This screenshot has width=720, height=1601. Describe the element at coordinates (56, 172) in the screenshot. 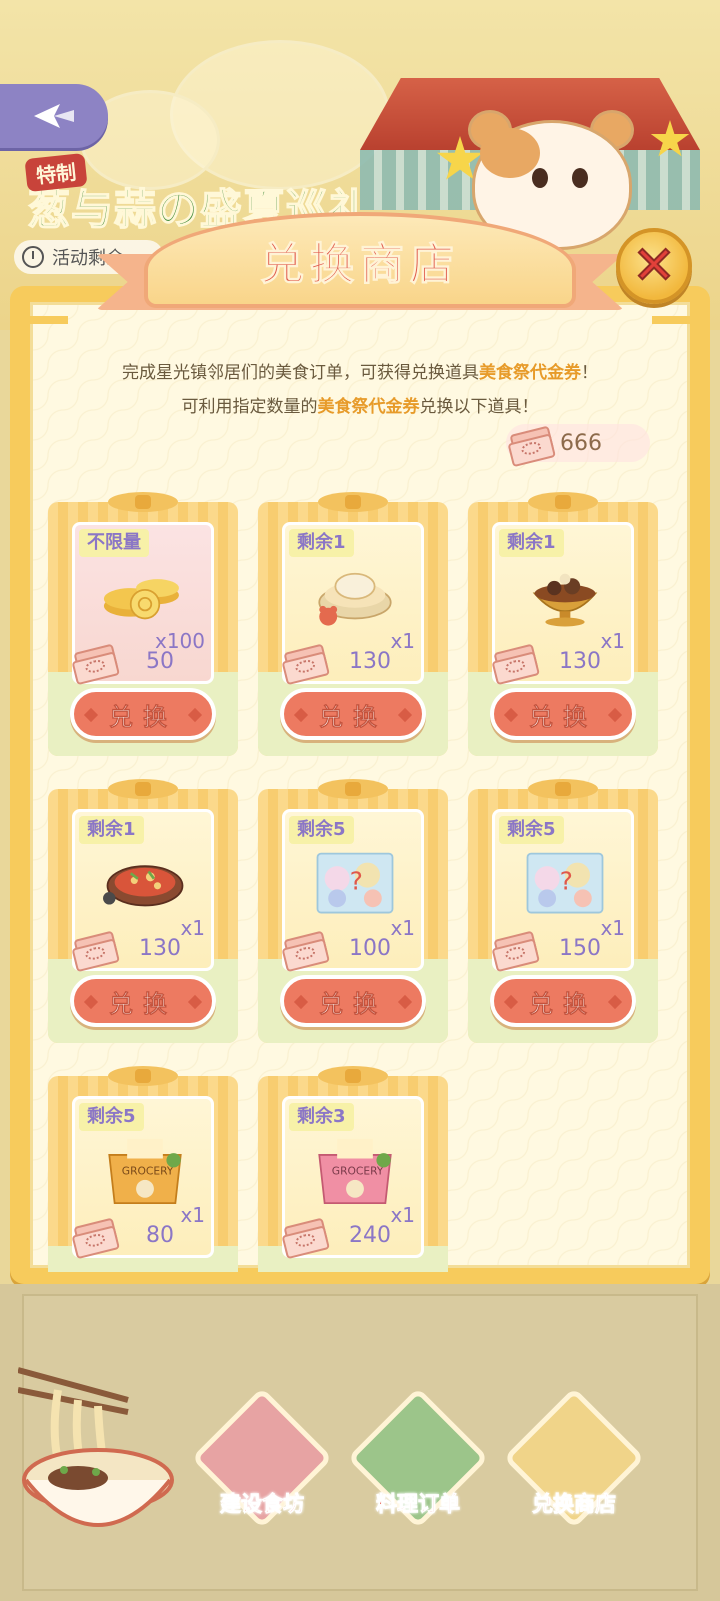

I see `event-tag: 特制` at that location.